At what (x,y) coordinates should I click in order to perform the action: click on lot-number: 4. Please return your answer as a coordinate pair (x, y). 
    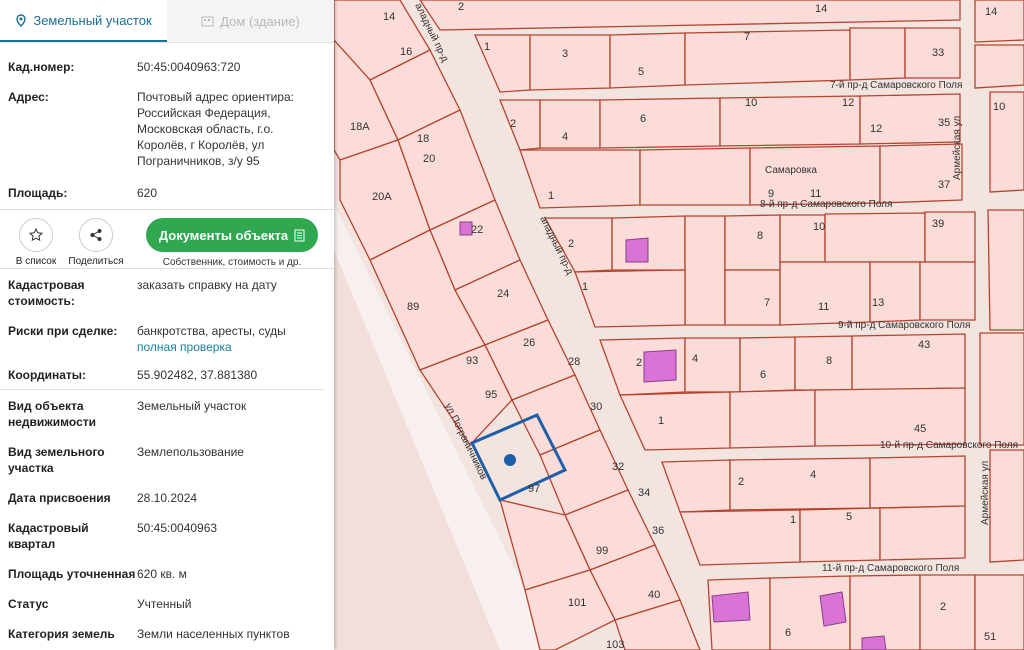
    Looking at the image, I should click on (565, 137).